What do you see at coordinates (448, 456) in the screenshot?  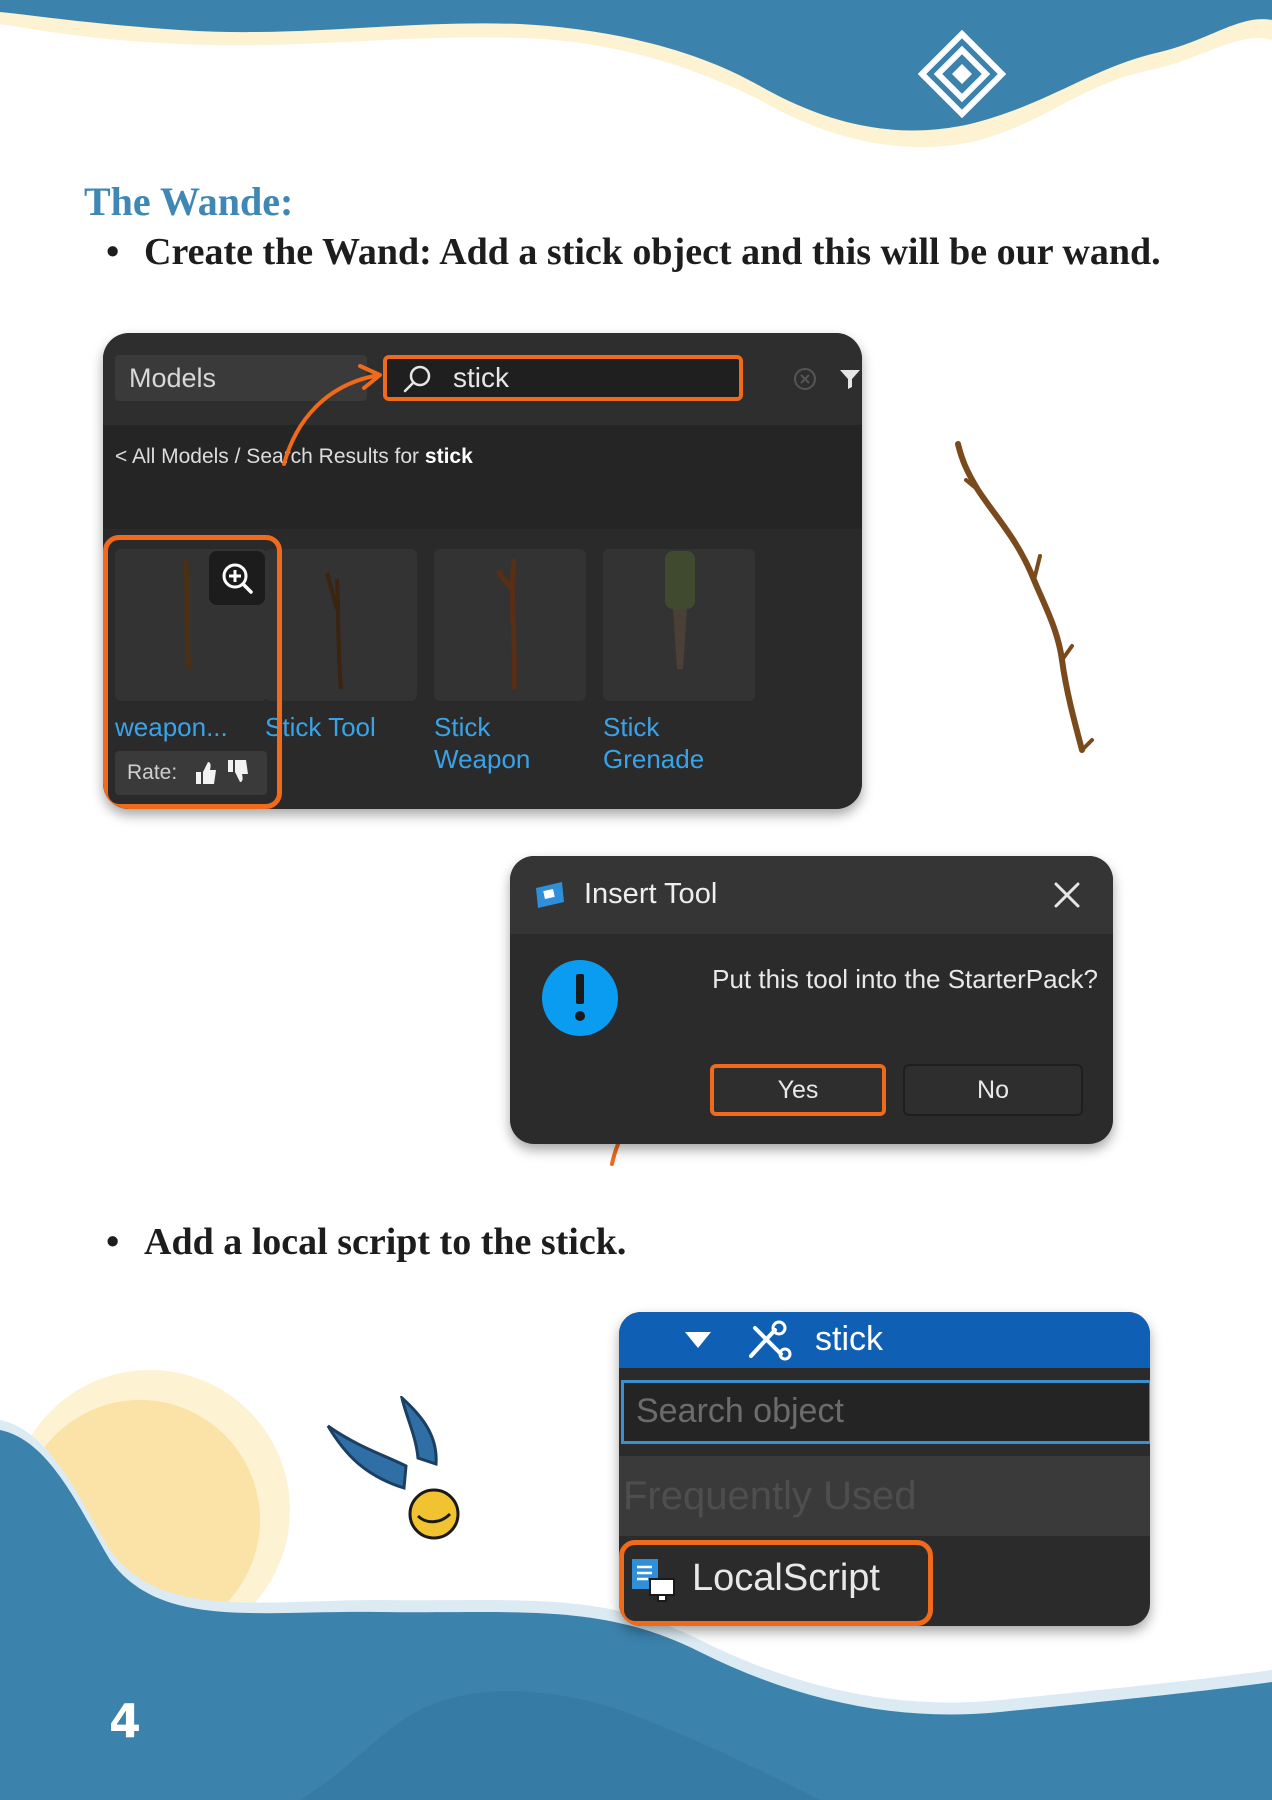 I see `breadcrumb-query: stick` at bounding box center [448, 456].